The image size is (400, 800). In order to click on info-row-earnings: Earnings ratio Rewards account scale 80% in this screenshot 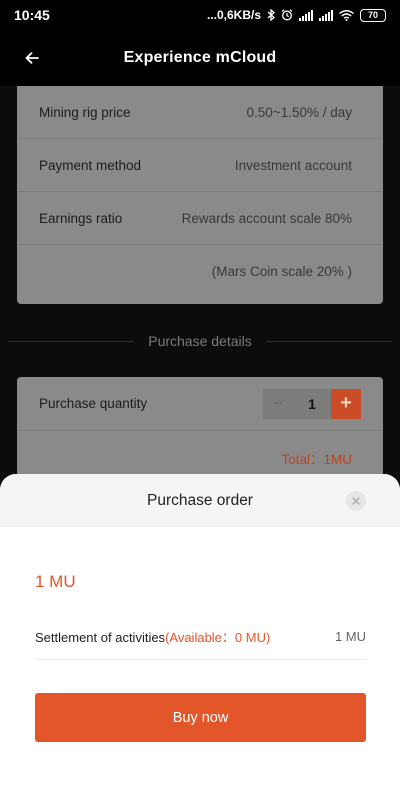, I will do `click(200, 218)`.